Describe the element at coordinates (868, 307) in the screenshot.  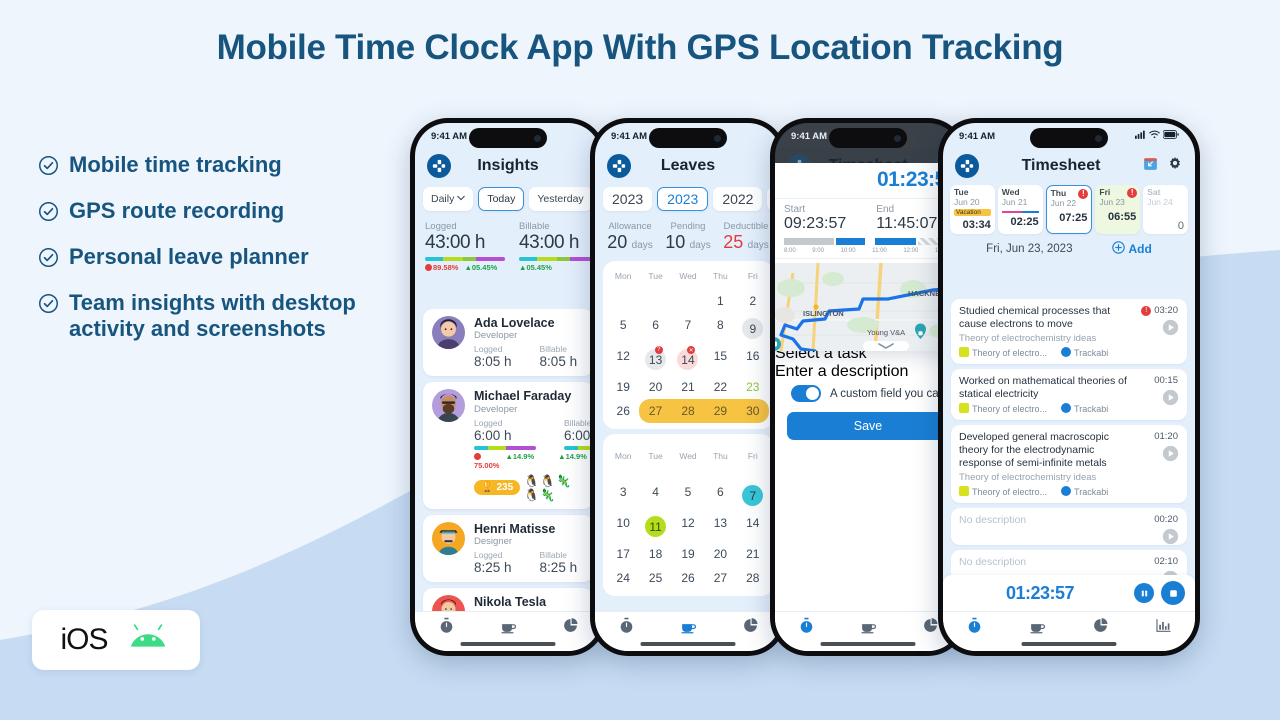
I see `gps-route-map: HACKNEY ISLINGTON Young V&A Vict` at that location.